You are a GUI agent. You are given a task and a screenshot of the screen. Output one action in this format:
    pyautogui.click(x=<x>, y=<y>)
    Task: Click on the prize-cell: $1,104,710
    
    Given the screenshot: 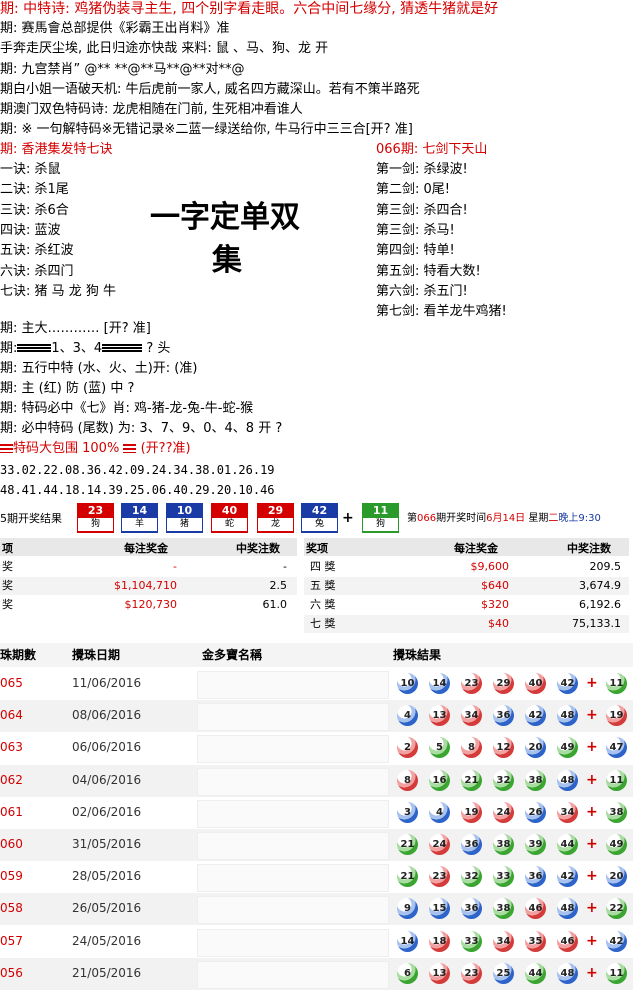 What is the action you would take?
    pyautogui.click(x=145, y=585)
    